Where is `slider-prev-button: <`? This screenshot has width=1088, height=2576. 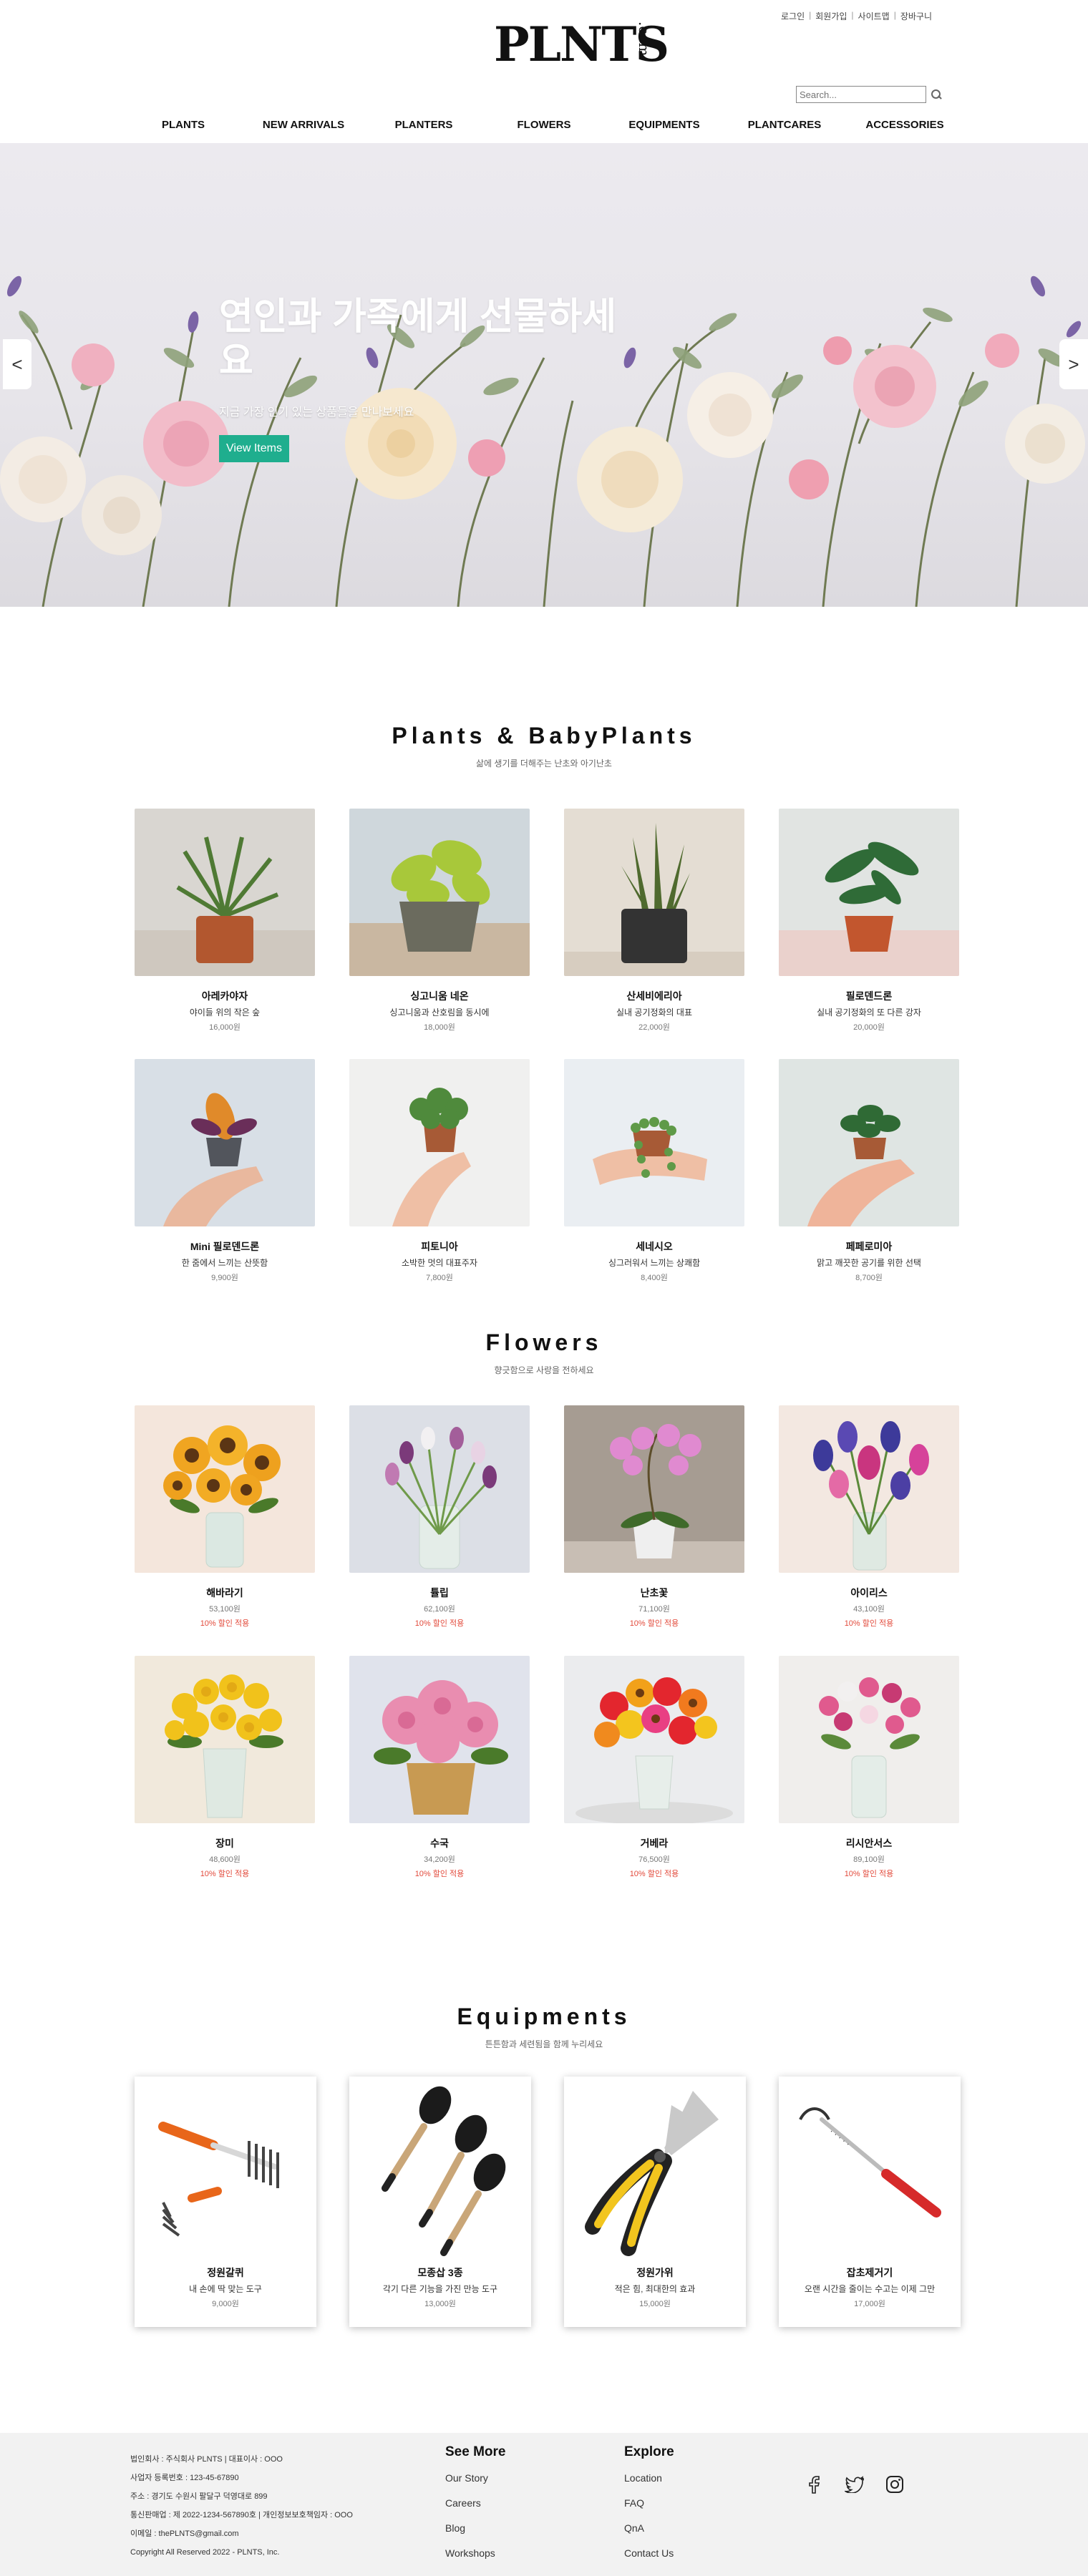
slider-prev-button: < is located at coordinates (17, 364).